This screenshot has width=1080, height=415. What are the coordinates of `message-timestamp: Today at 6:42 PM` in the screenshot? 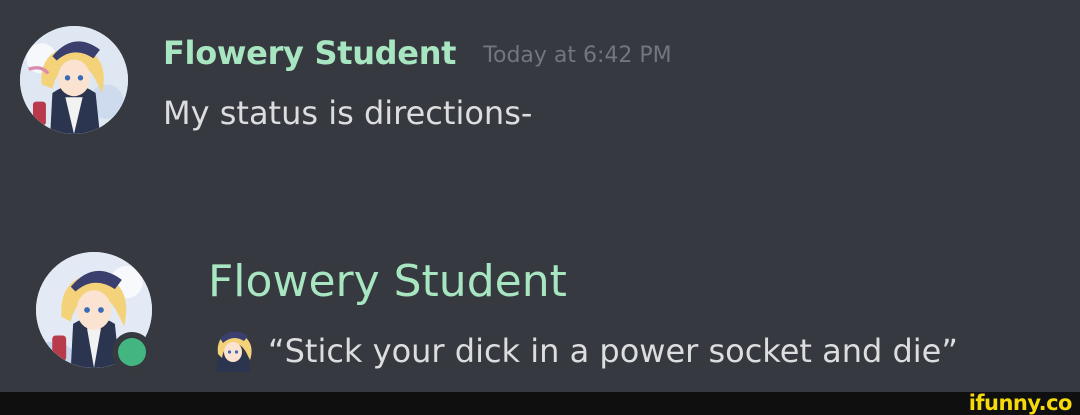 It's located at (577, 55).